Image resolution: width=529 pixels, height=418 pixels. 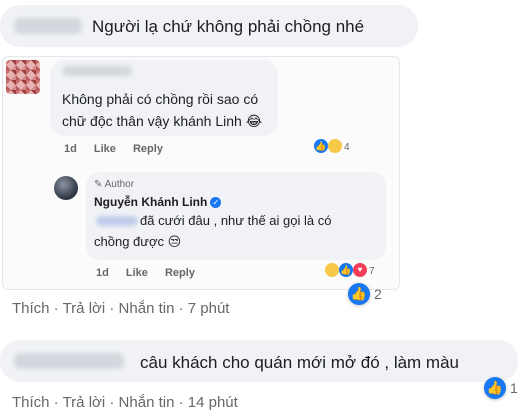 What do you see at coordinates (66, 188) in the screenshot?
I see `author-avatar` at bounding box center [66, 188].